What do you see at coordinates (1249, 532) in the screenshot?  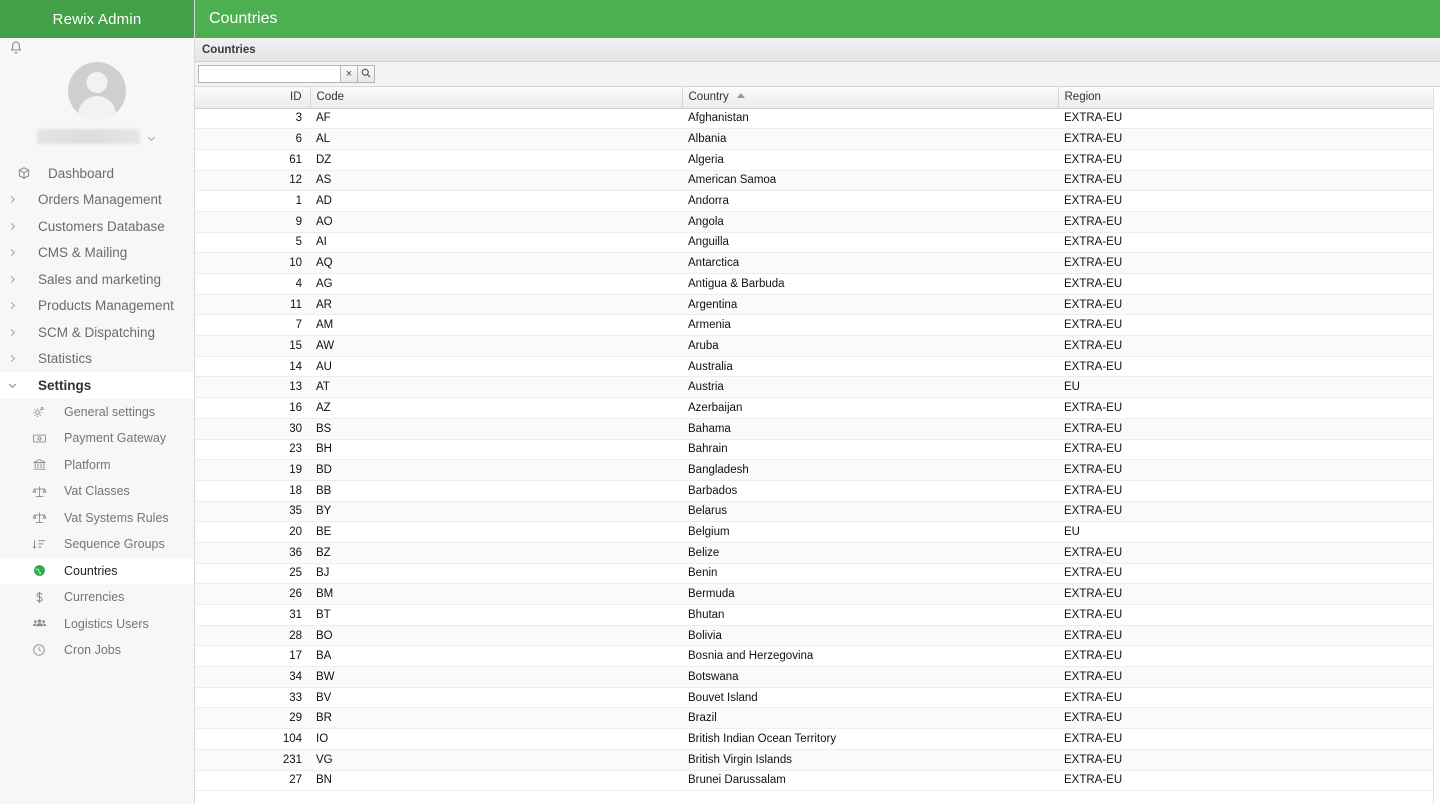 I see `cell-region: EU` at bounding box center [1249, 532].